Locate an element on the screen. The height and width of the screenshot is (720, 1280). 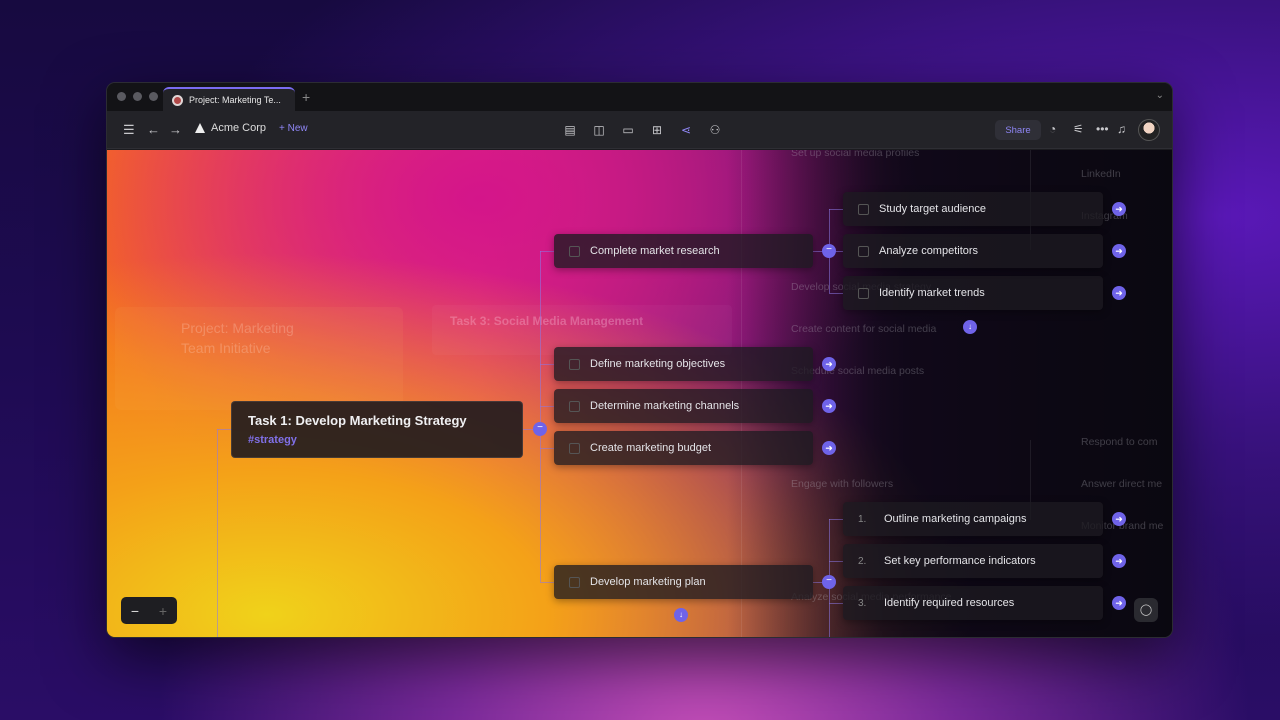
org-view-icon: ⚇ is located at coordinates (715, 130).